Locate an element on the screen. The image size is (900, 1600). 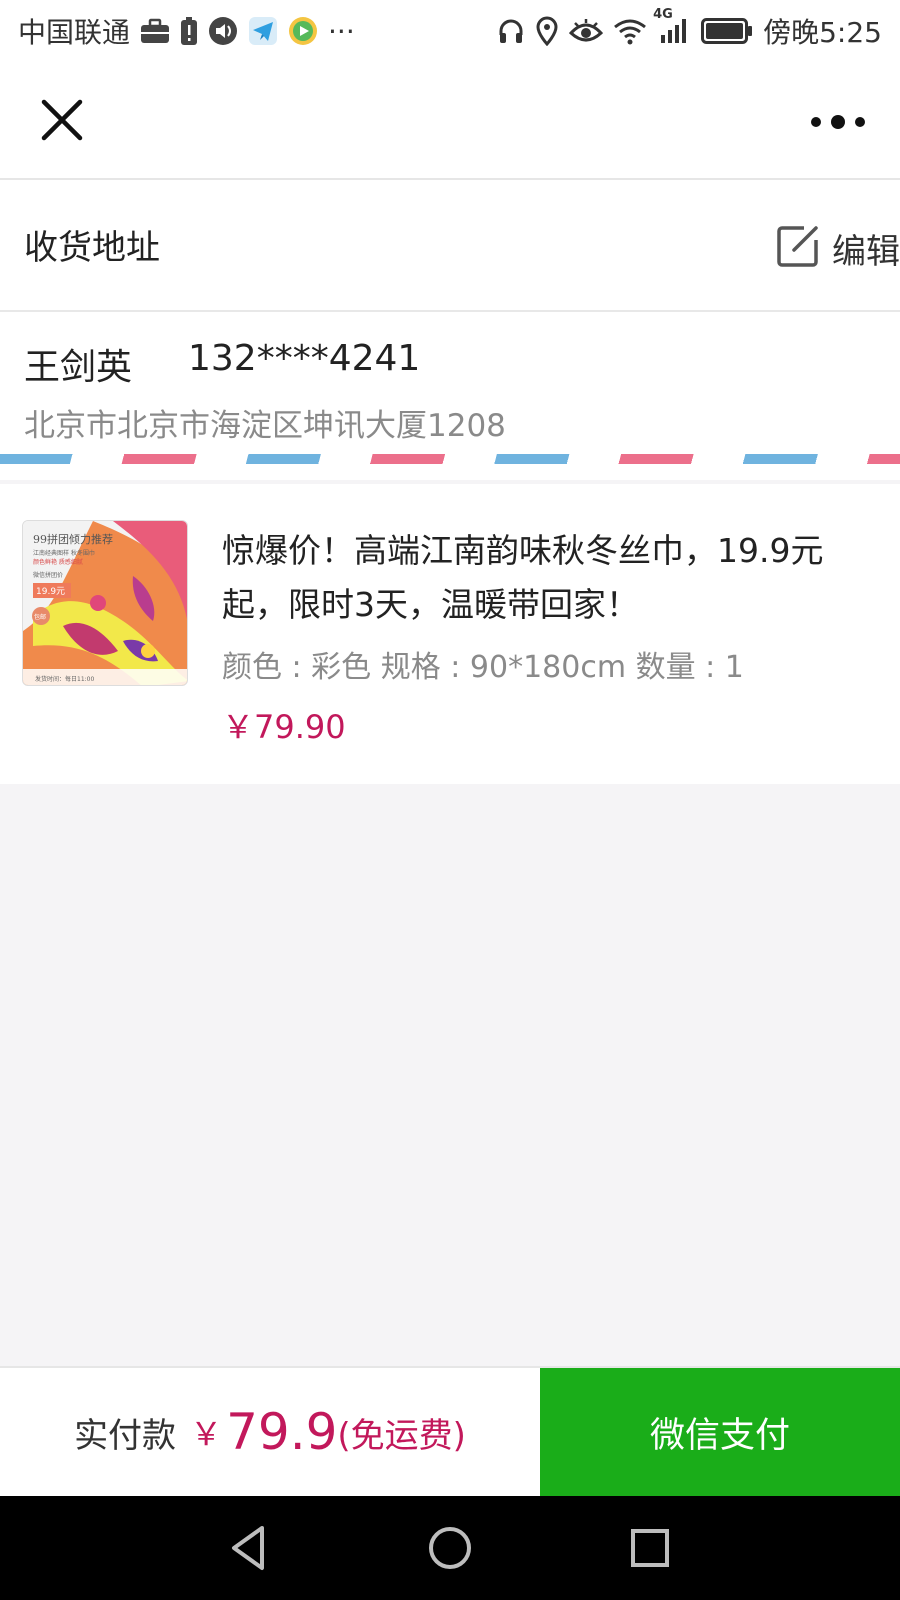
close-icon is located at coordinates (62, 120).